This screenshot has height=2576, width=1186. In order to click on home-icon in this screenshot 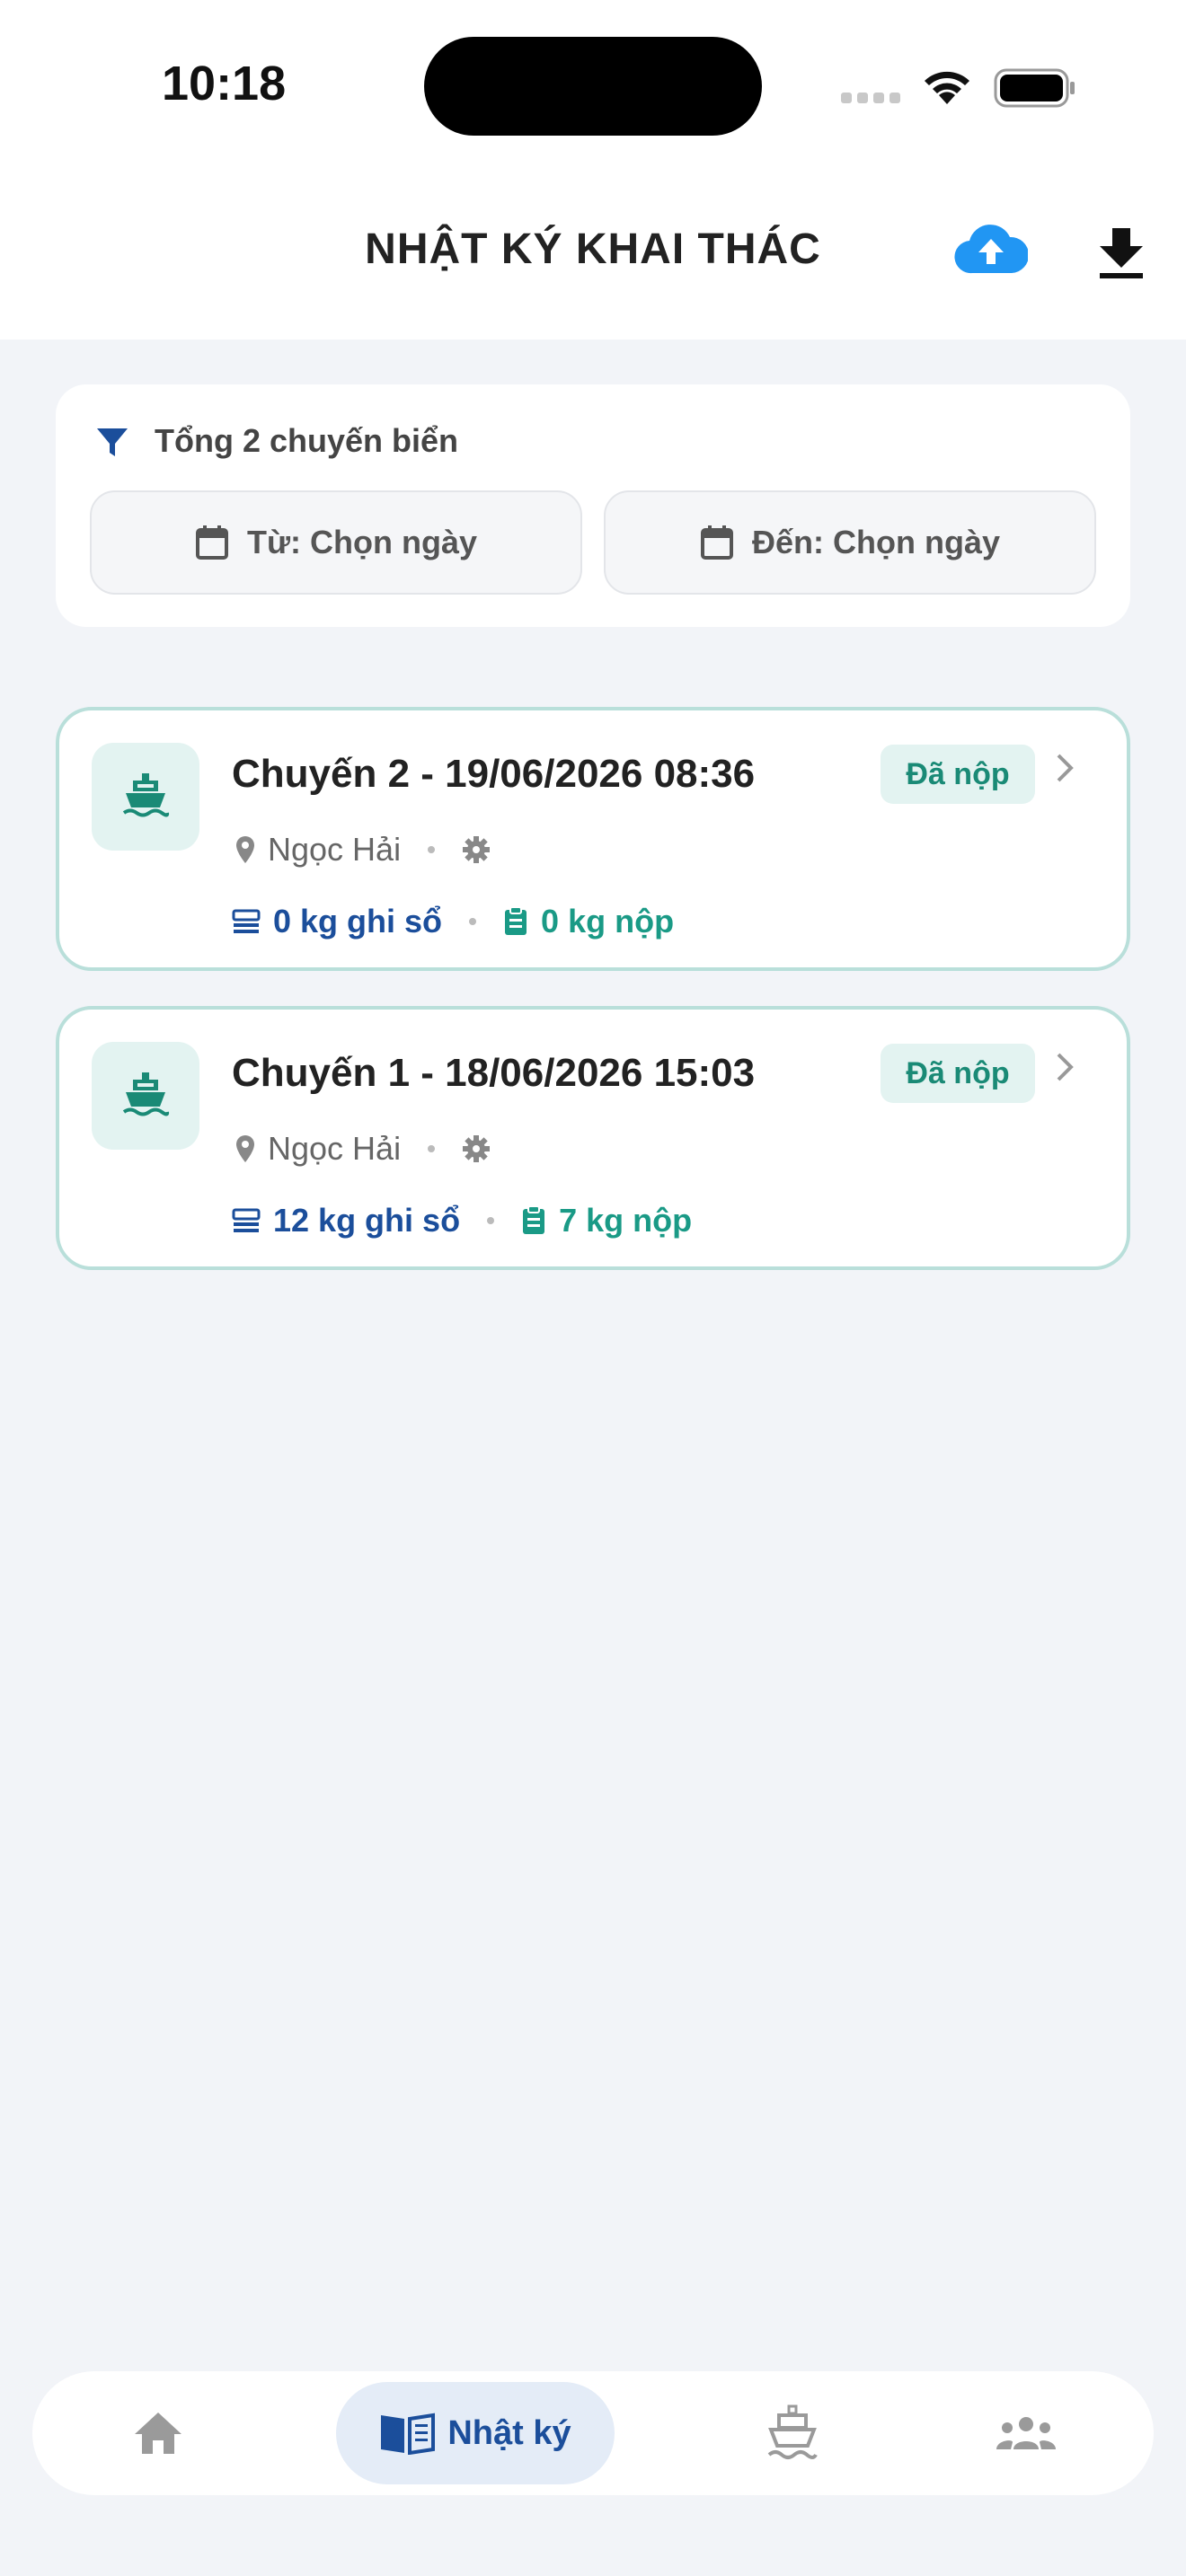, I will do `click(158, 2433)`.